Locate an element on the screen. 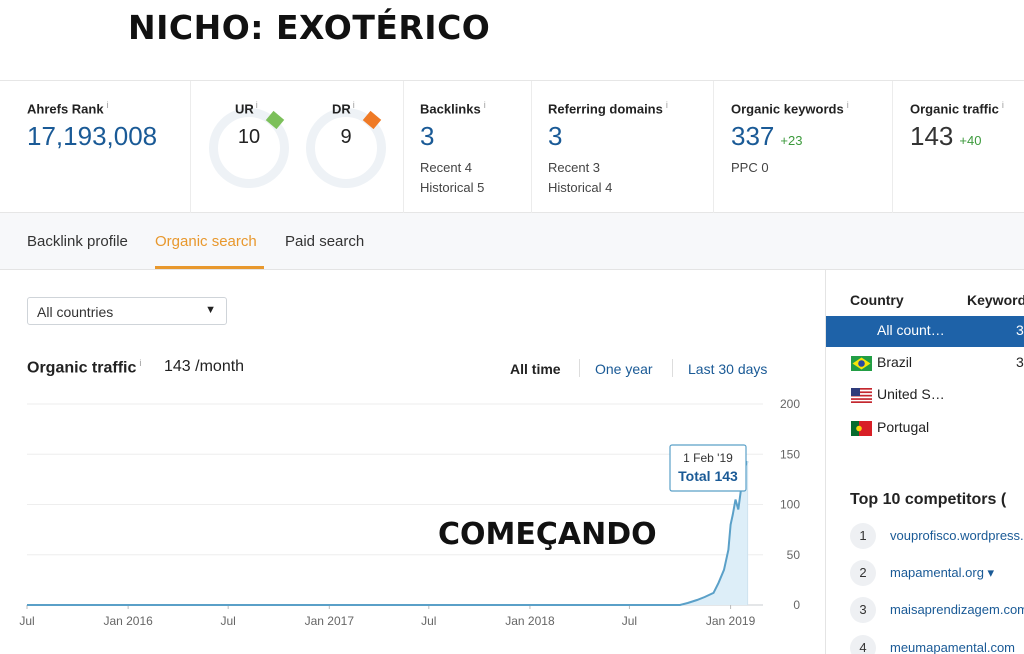 The image size is (1024, 654). competitor-rank: 4 is located at coordinates (863, 644).